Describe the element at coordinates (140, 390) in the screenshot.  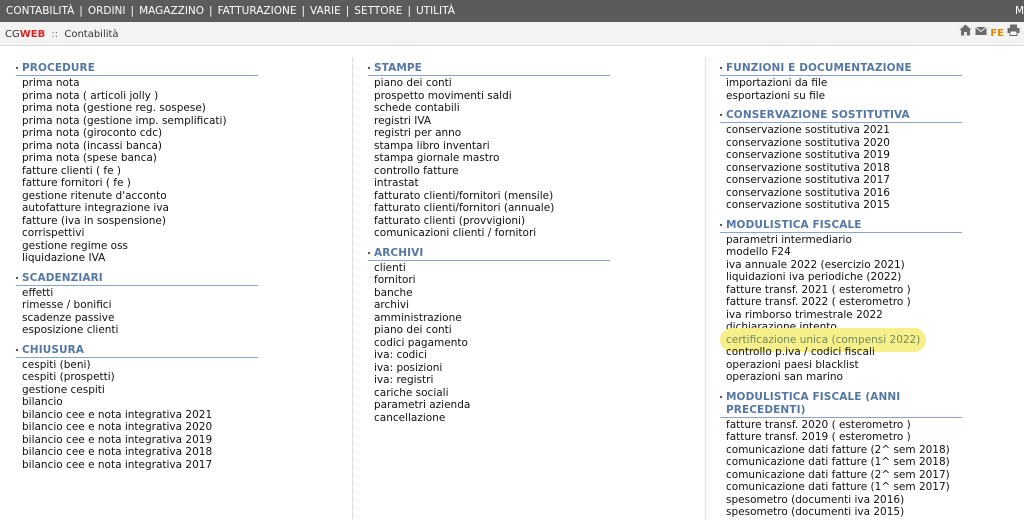
I see `menu-link: gestione cespiti` at that location.